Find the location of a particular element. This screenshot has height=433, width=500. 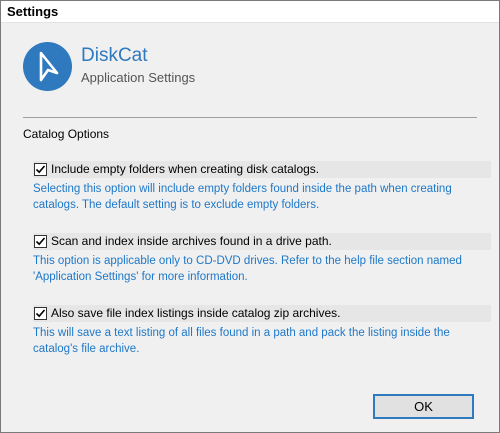

app-name: DiskCat is located at coordinates (114, 55).